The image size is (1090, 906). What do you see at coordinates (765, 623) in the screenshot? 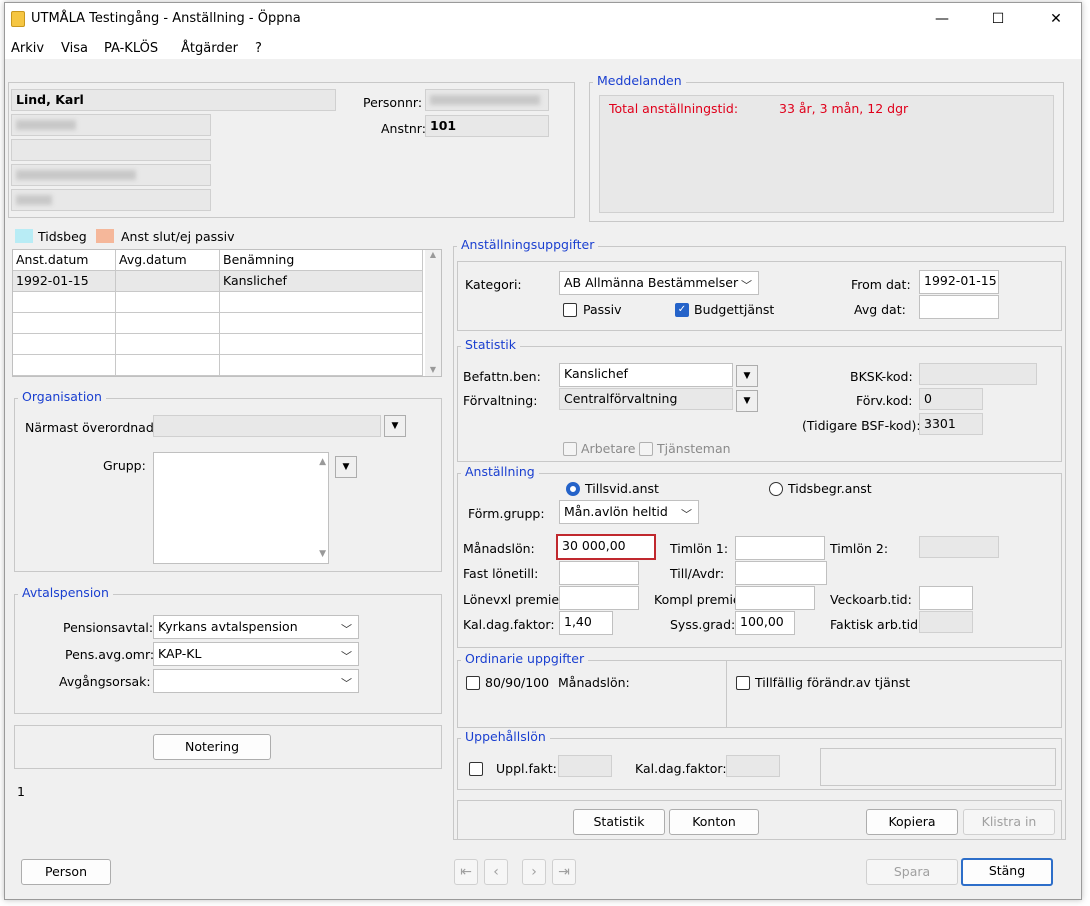
I see `syss-grad-field: 100,00` at bounding box center [765, 623].